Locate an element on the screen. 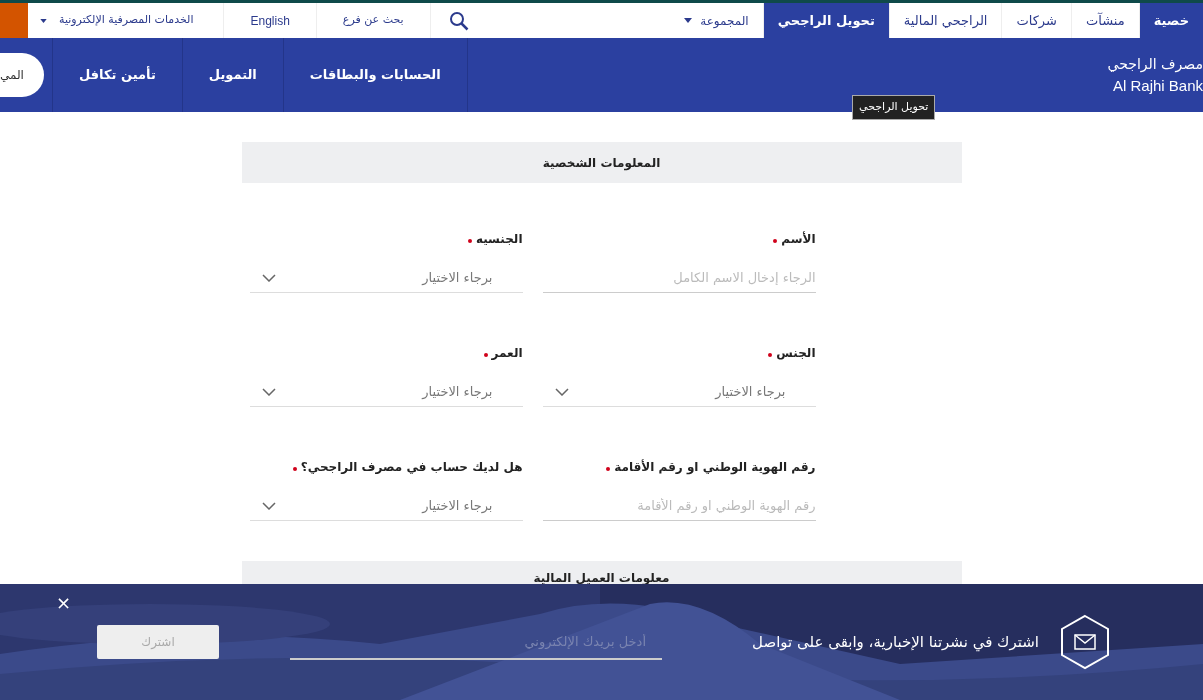  field-label: رقم الهوية الوطني او رقم الأقامة is located at coordinates (715, 467).